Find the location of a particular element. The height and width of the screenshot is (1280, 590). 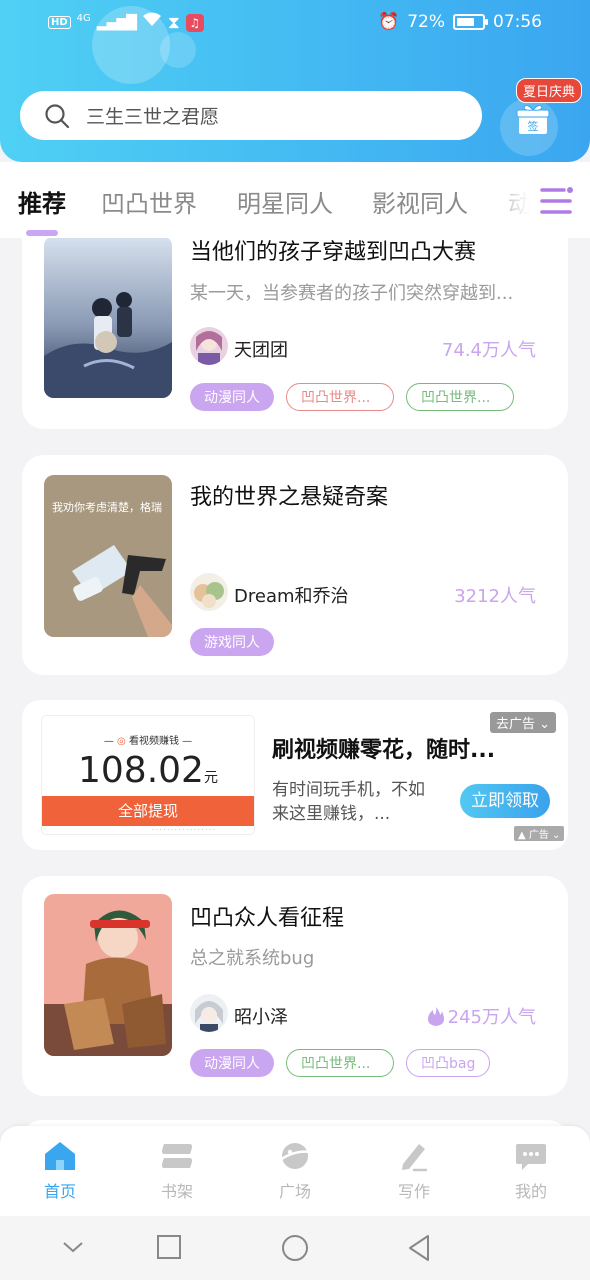

tab-aotu-world: 凹凸世界 is located at coordinates (149, 201).